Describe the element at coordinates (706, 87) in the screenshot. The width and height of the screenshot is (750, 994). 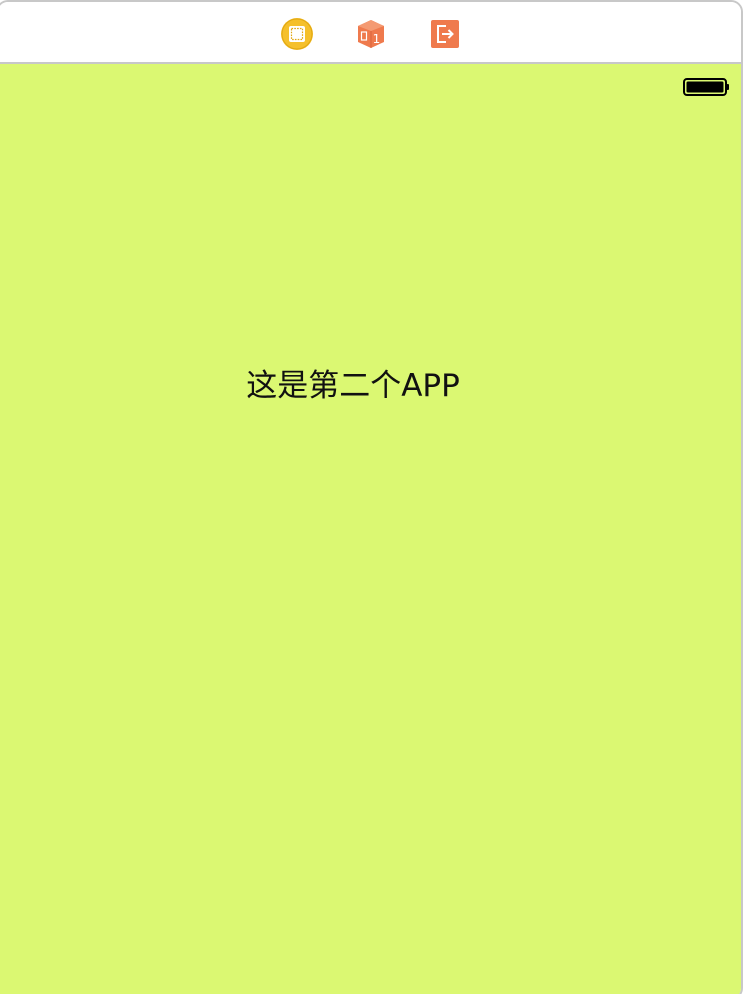
I see `battery-full-icon` at that location.